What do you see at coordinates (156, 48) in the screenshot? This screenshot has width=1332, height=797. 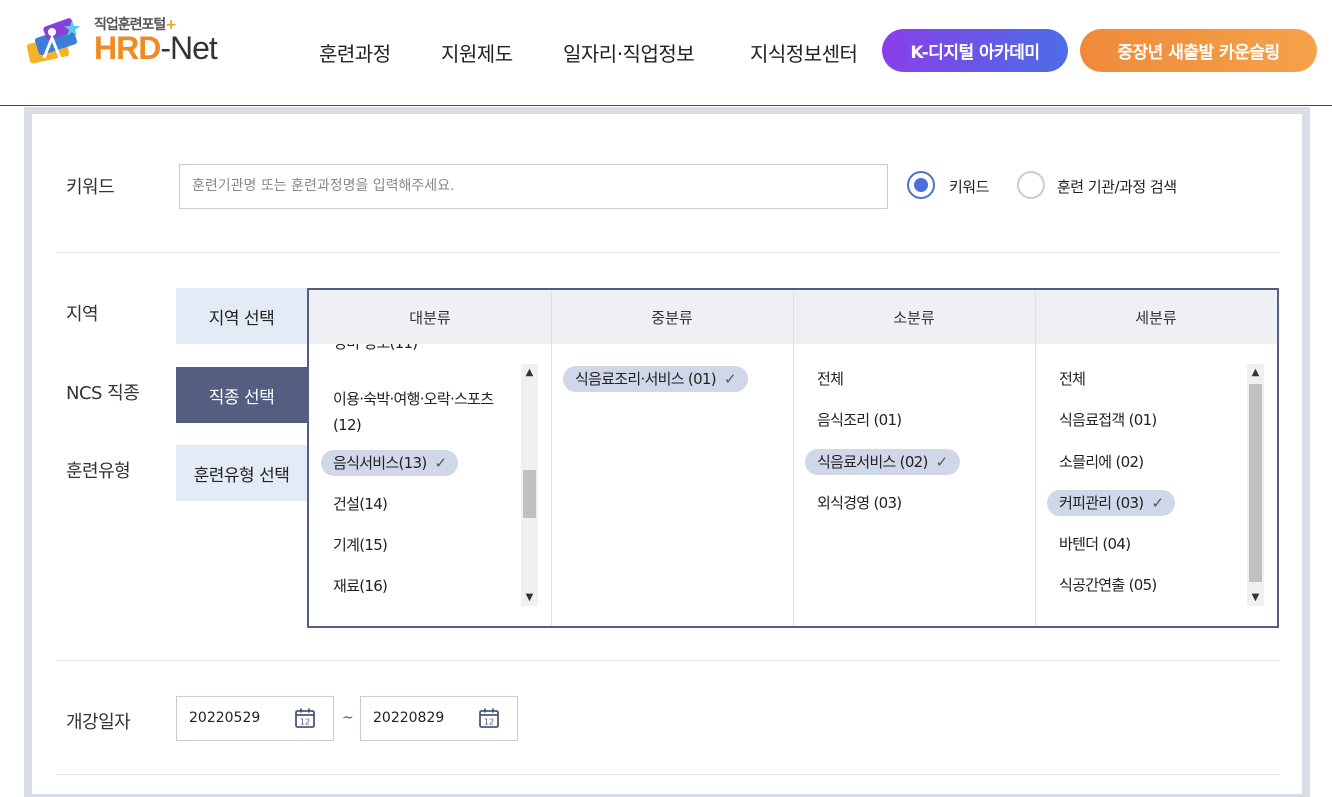 I see `logo-wordmark: HRD-Net` at bounding box center [156, 48].